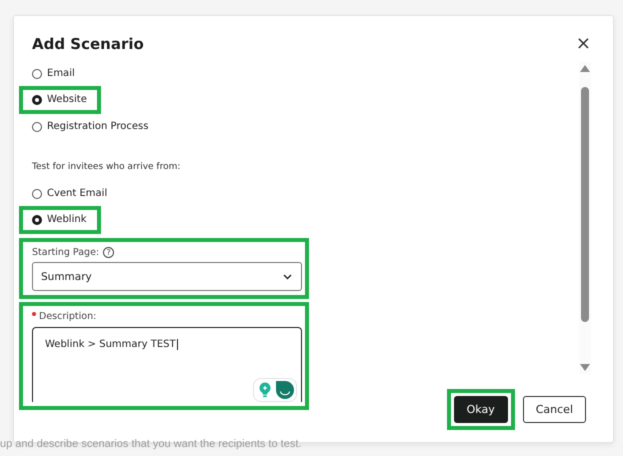 The image size is (623, 456). I want to click on radio-option: Email, so click(53, 73).